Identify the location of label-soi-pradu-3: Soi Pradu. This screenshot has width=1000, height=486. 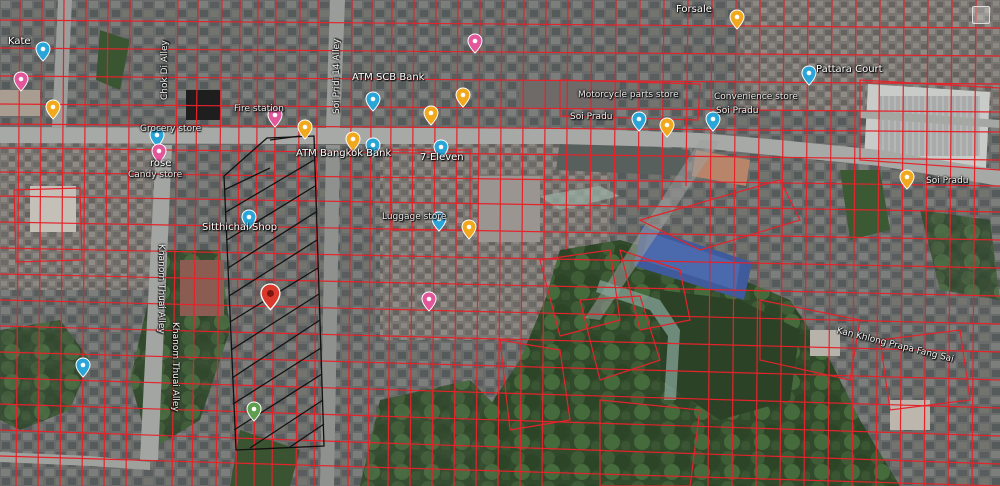
(947, 181).